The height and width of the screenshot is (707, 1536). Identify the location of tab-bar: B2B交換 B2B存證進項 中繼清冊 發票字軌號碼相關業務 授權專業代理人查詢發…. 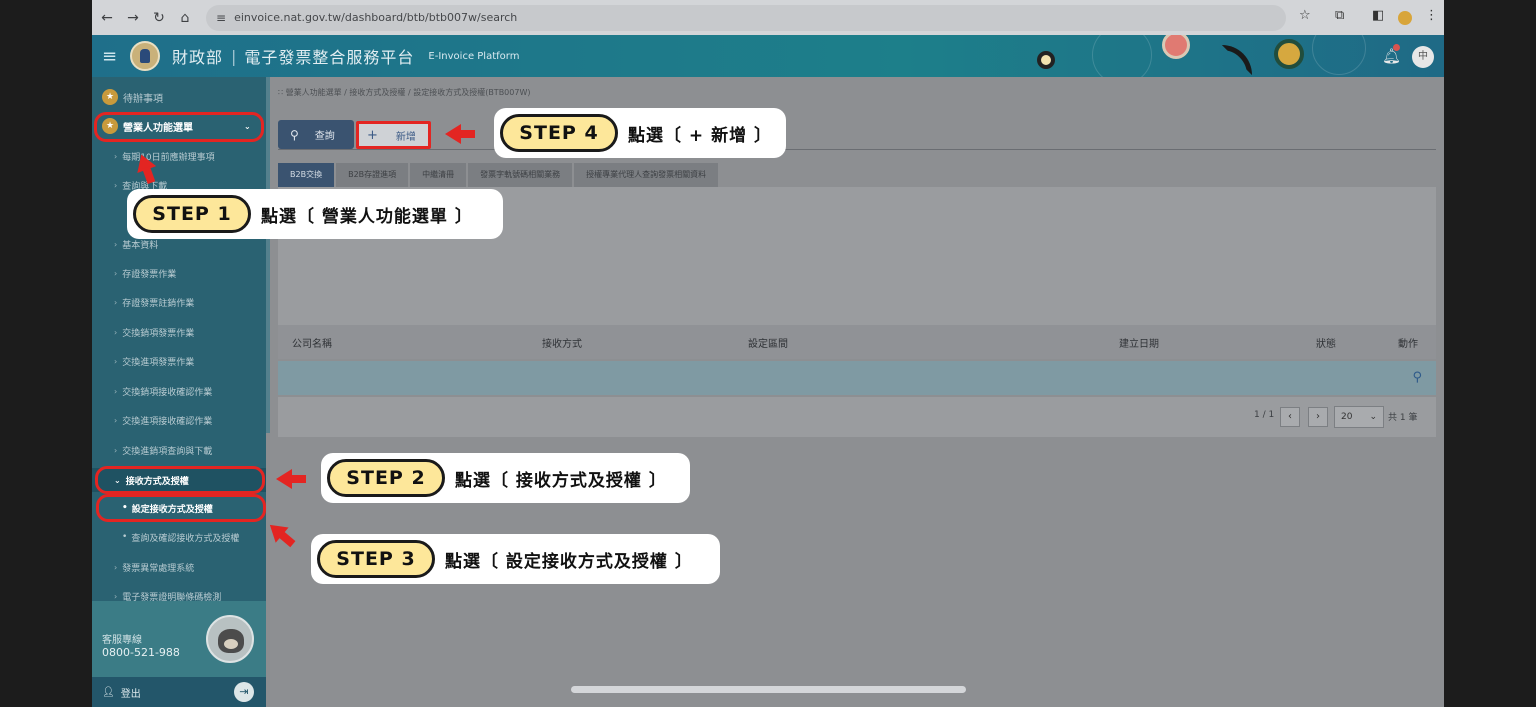
(499, 175).